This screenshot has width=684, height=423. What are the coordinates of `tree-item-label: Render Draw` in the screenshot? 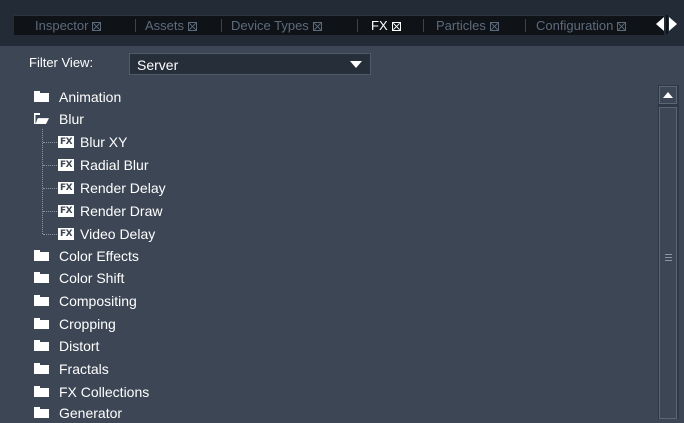 It's located at (121, 211).